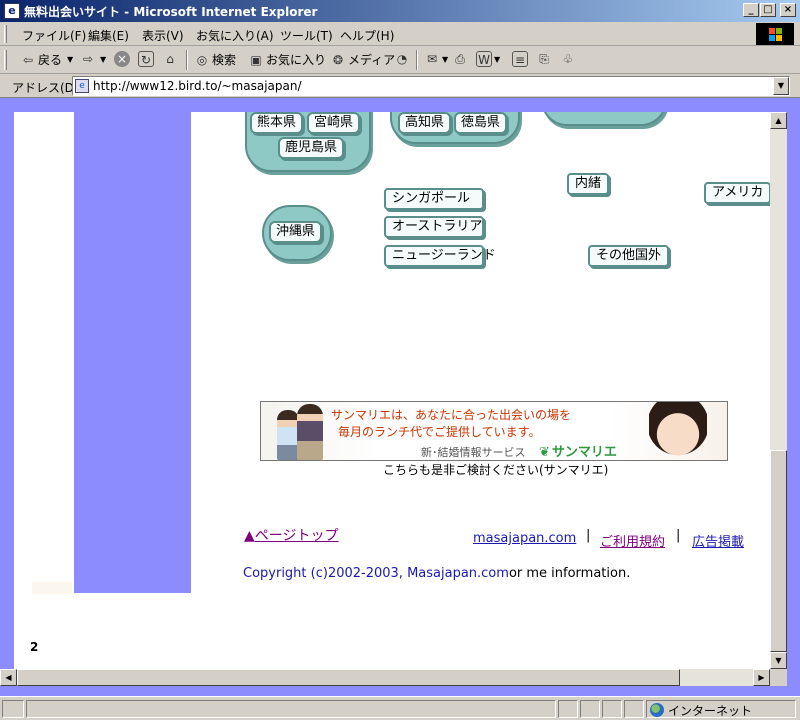  I want to click on leaf-icon: ❦, so click(544, 452).